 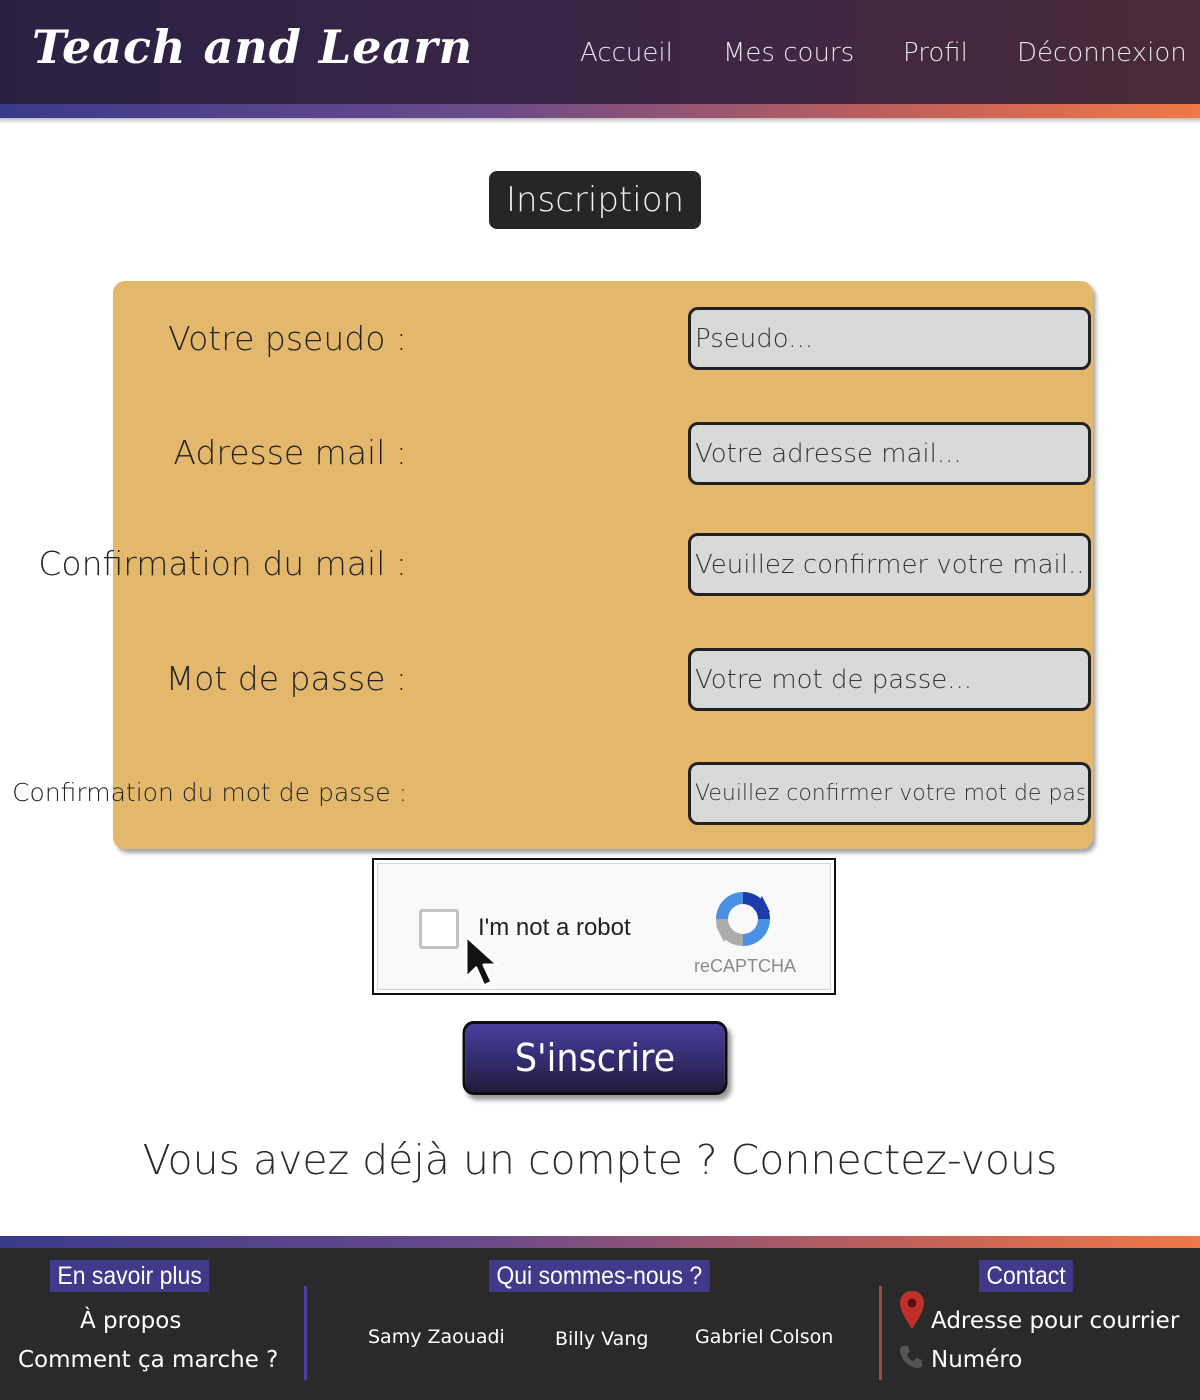 What do you see at coordinates (222, 563) in the screenshot?
I see `email-confirm-label: Confirmation du mail :` at bounding box center [222, 563].